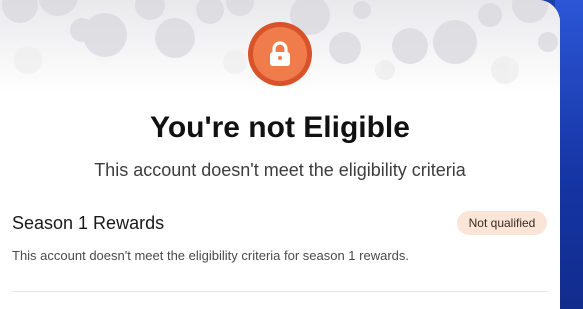 The height and width of the screenshot is (309, 583). I want to click on page-title: You're not Eligible, so click(280, 127).